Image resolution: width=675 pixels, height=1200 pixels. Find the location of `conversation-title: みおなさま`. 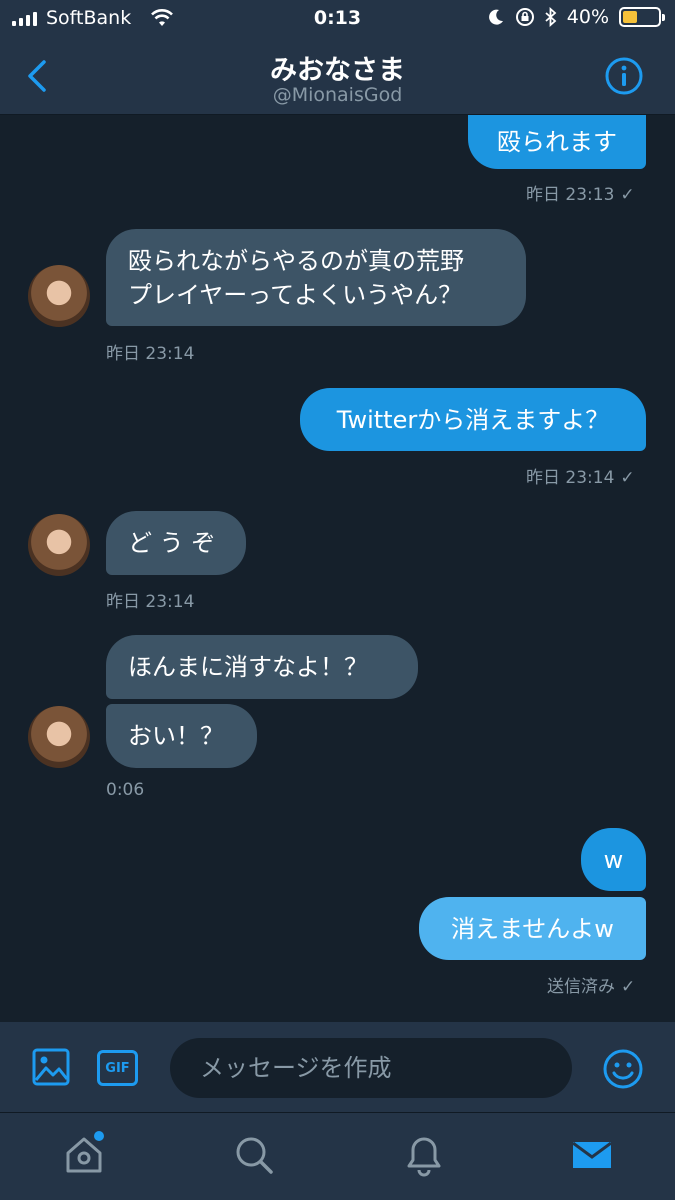

conversation-title: みおなさま is located at coordinates (337, 67).